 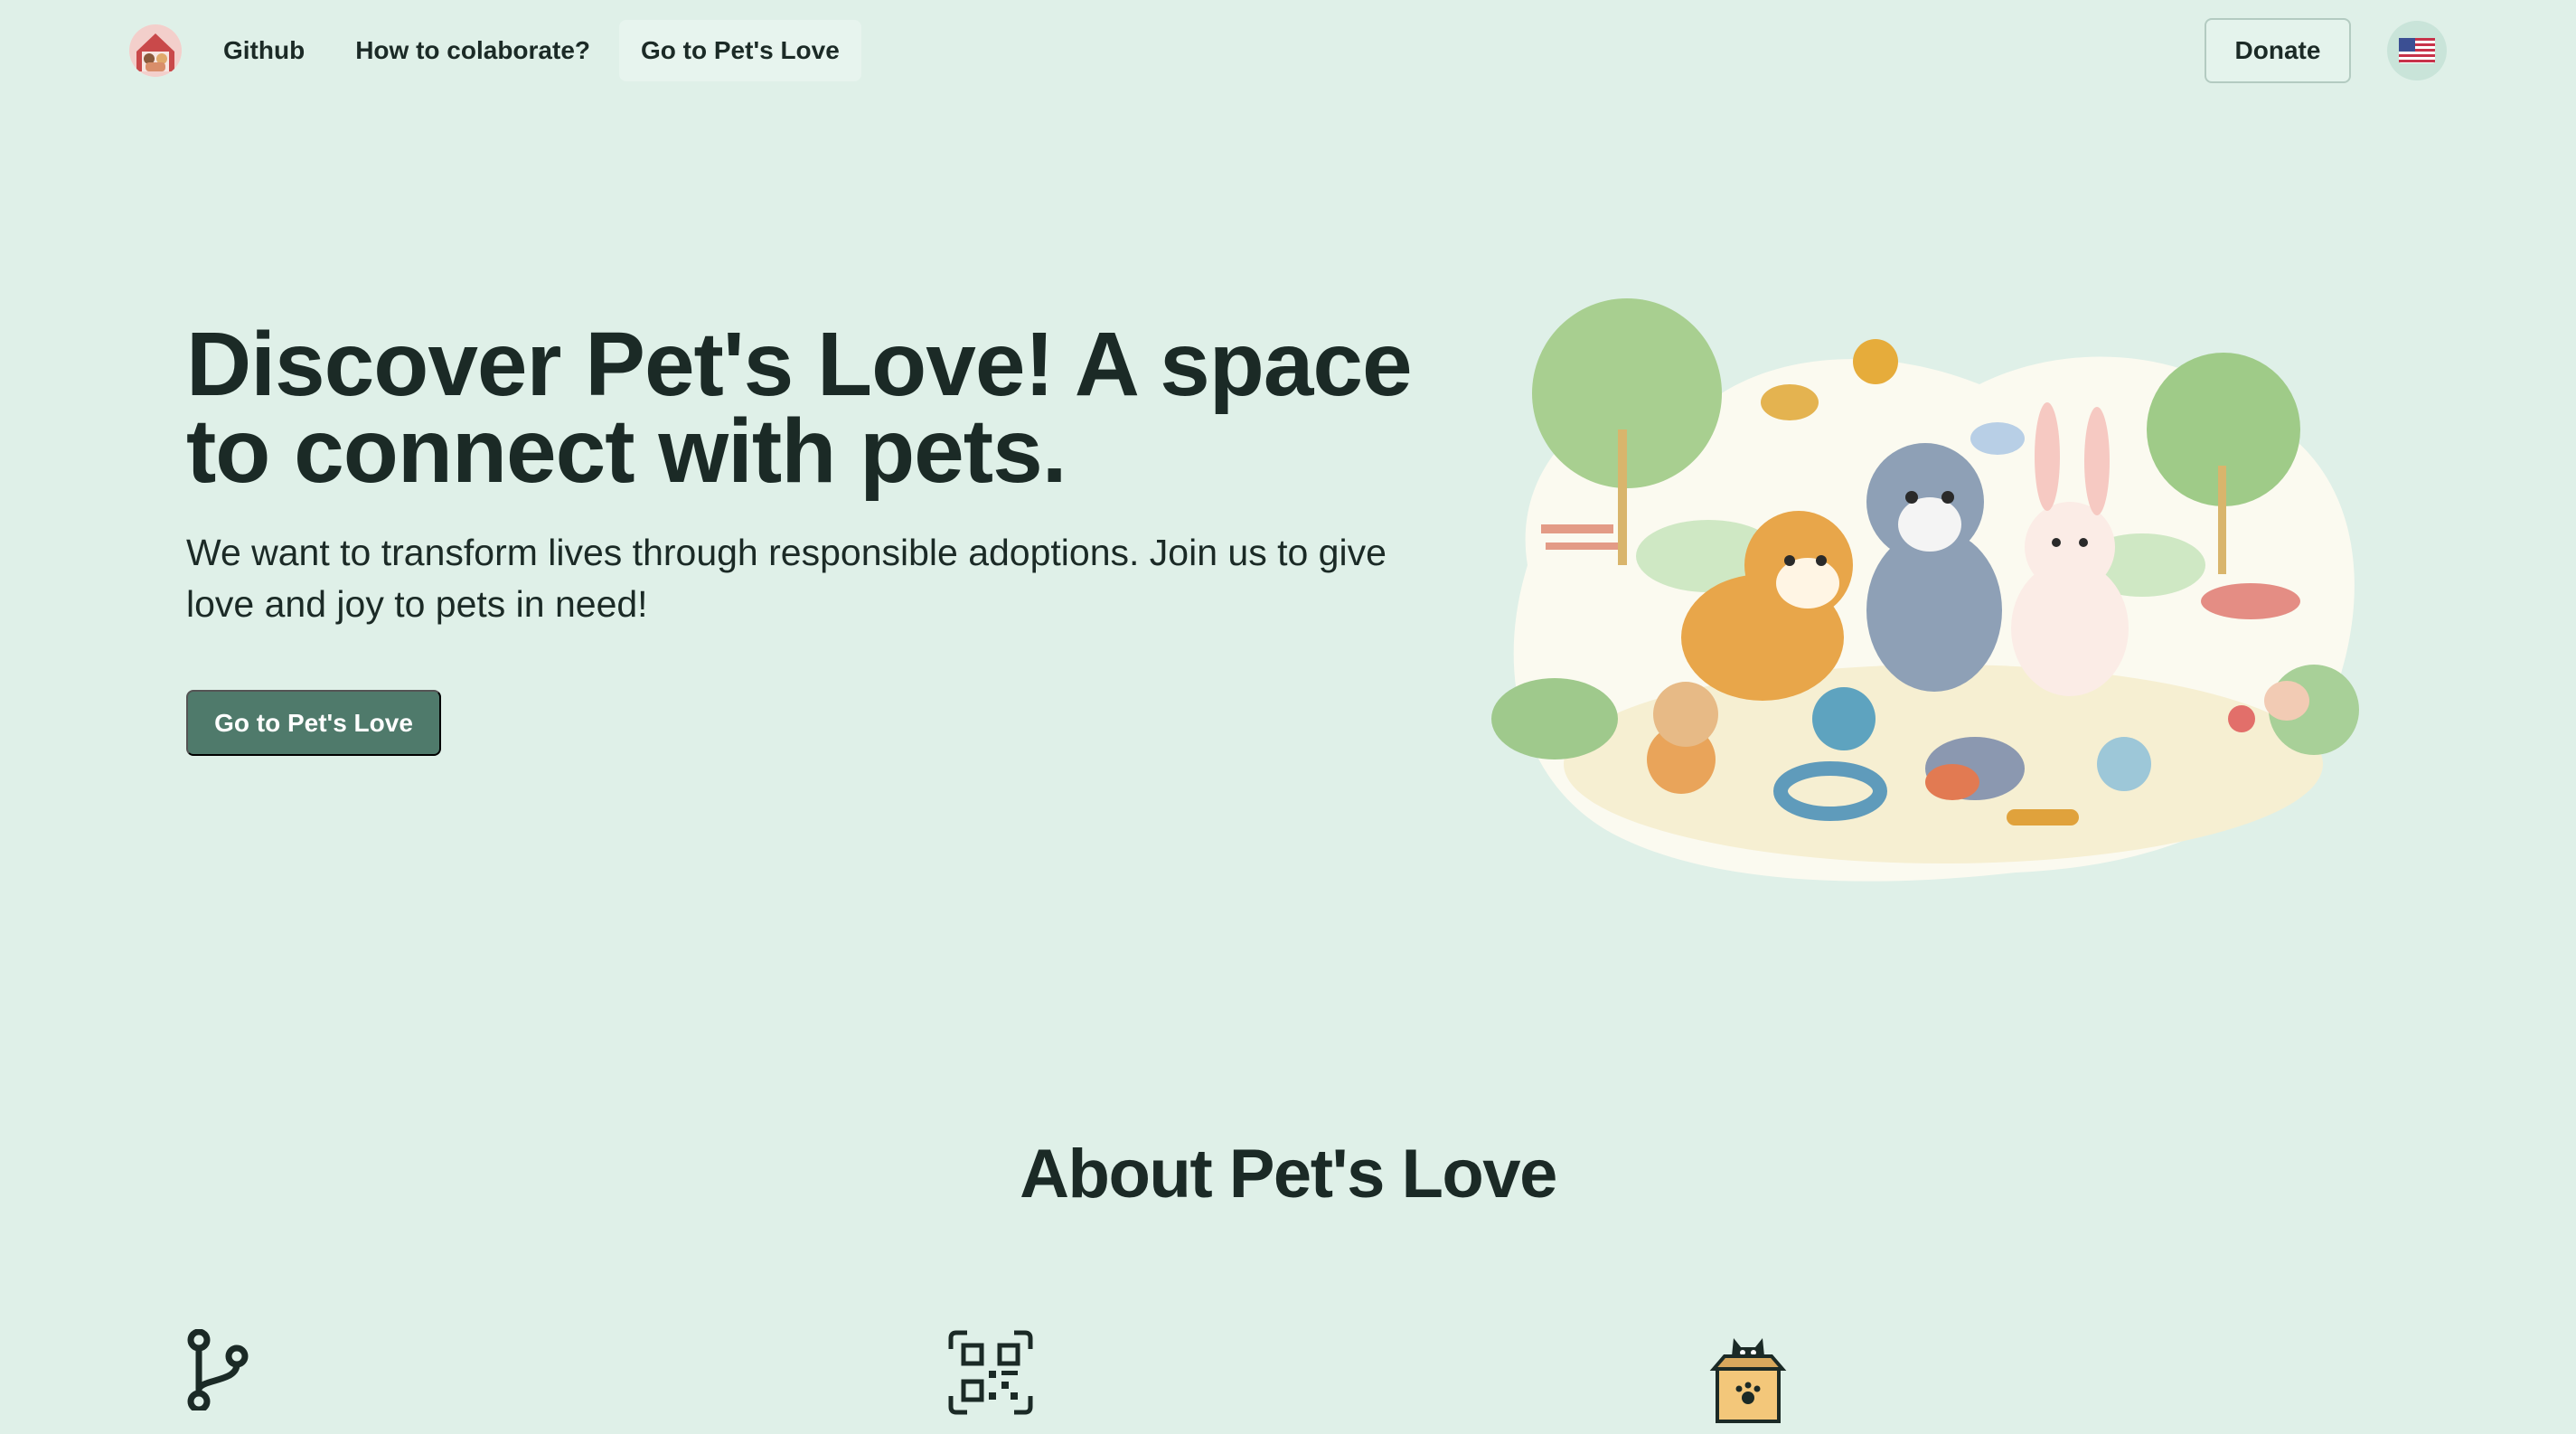 What do you see at coordinates (1925, 590) in the screenshot?
I see `pets-playing-in-park-illustration` at bounding box center [1925, 590].